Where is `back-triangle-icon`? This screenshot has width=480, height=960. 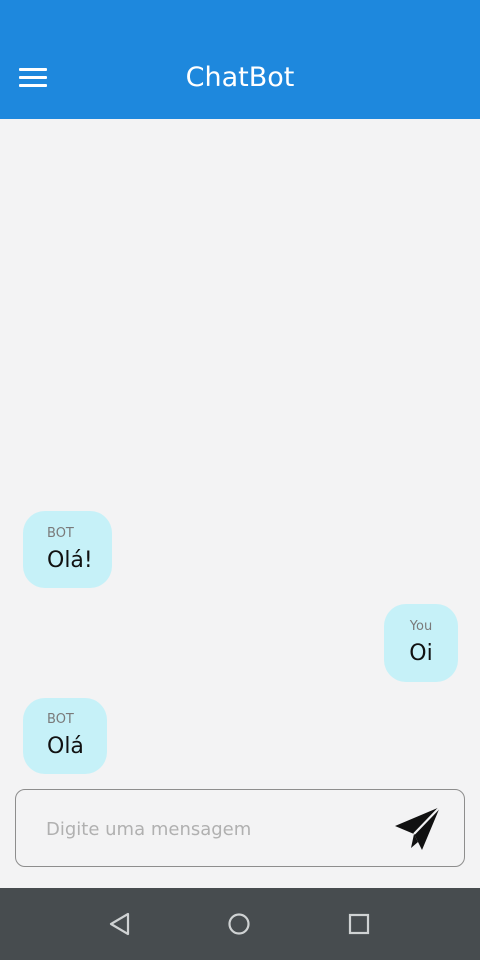 back-triangle-icon is located at coordinates (120, 924).